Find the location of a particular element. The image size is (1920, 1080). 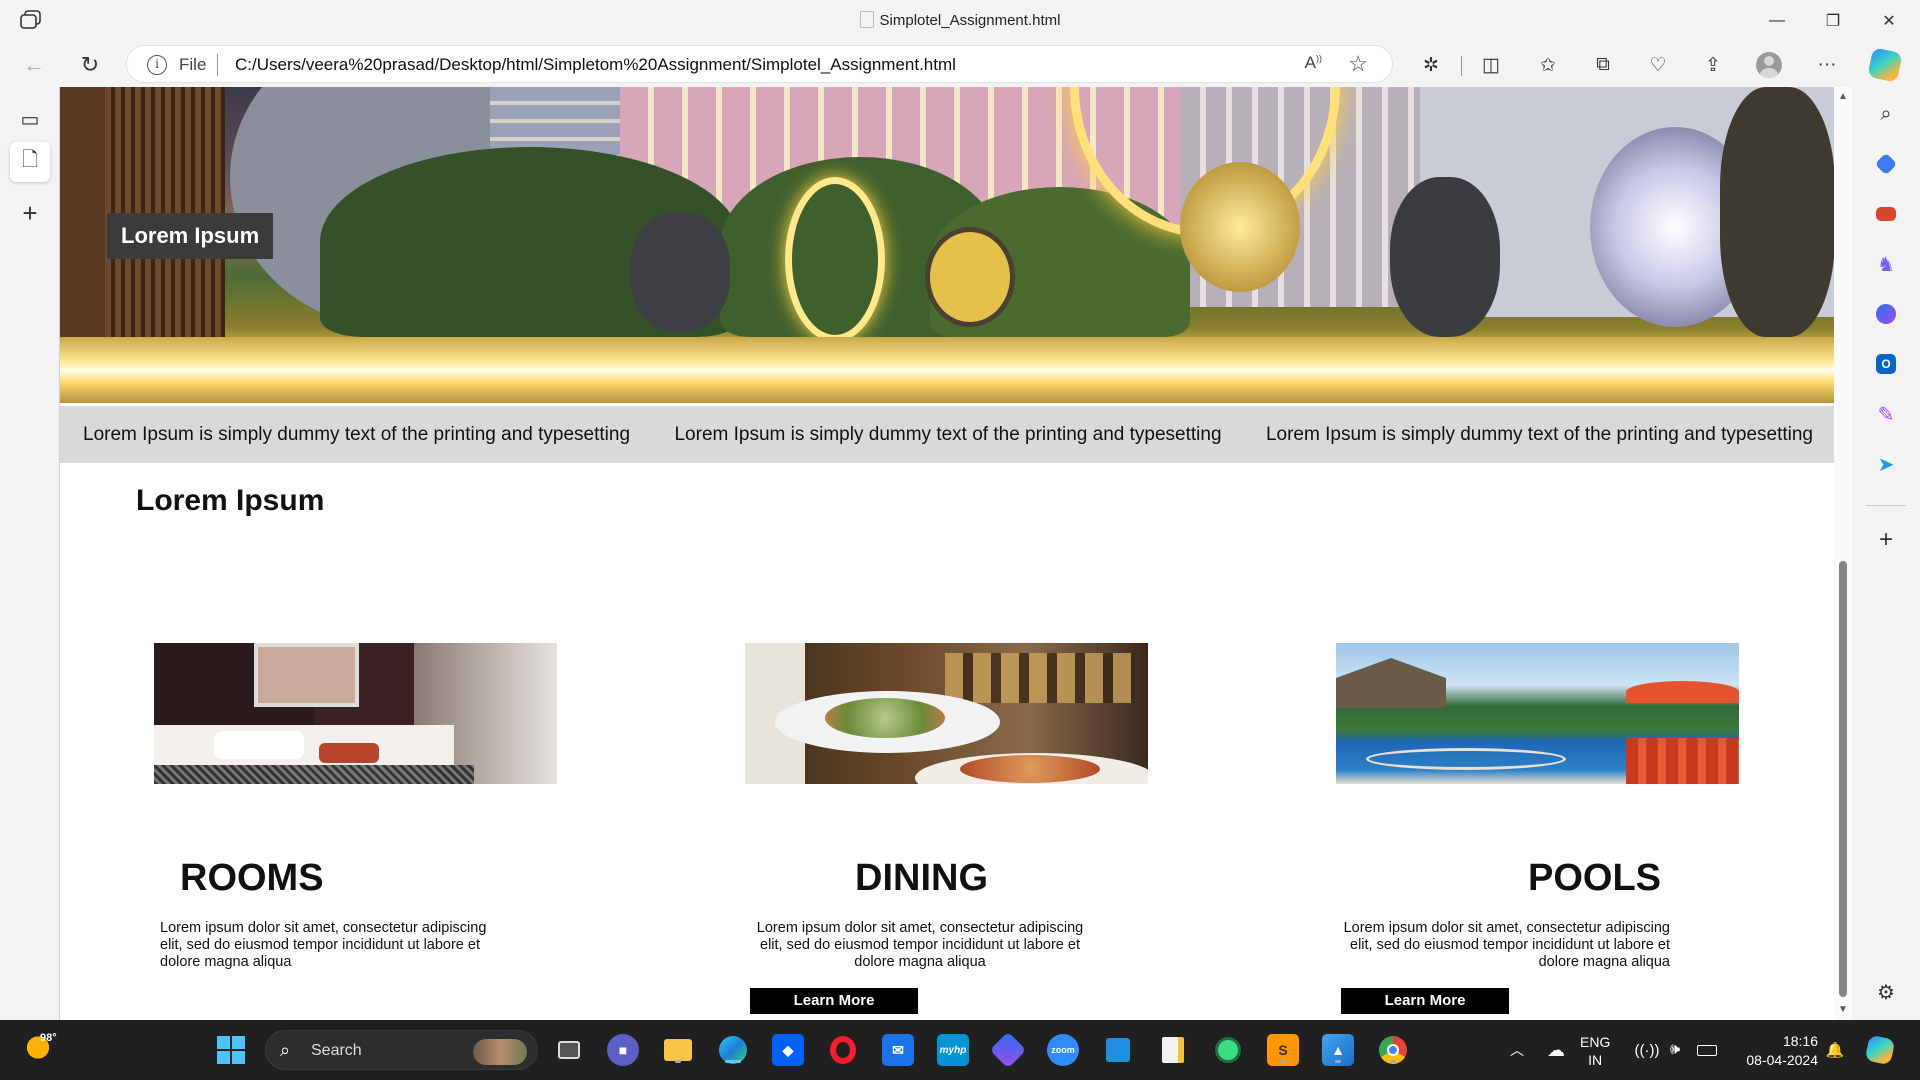

dropbox-button: ◆ is located at coordinates (788, 1050).